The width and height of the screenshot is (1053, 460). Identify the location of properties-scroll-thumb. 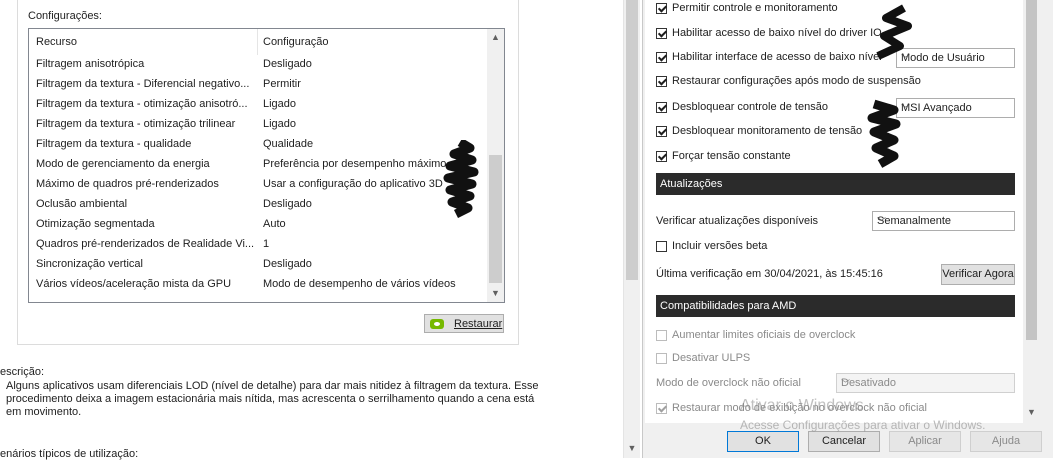
(1031, 170).